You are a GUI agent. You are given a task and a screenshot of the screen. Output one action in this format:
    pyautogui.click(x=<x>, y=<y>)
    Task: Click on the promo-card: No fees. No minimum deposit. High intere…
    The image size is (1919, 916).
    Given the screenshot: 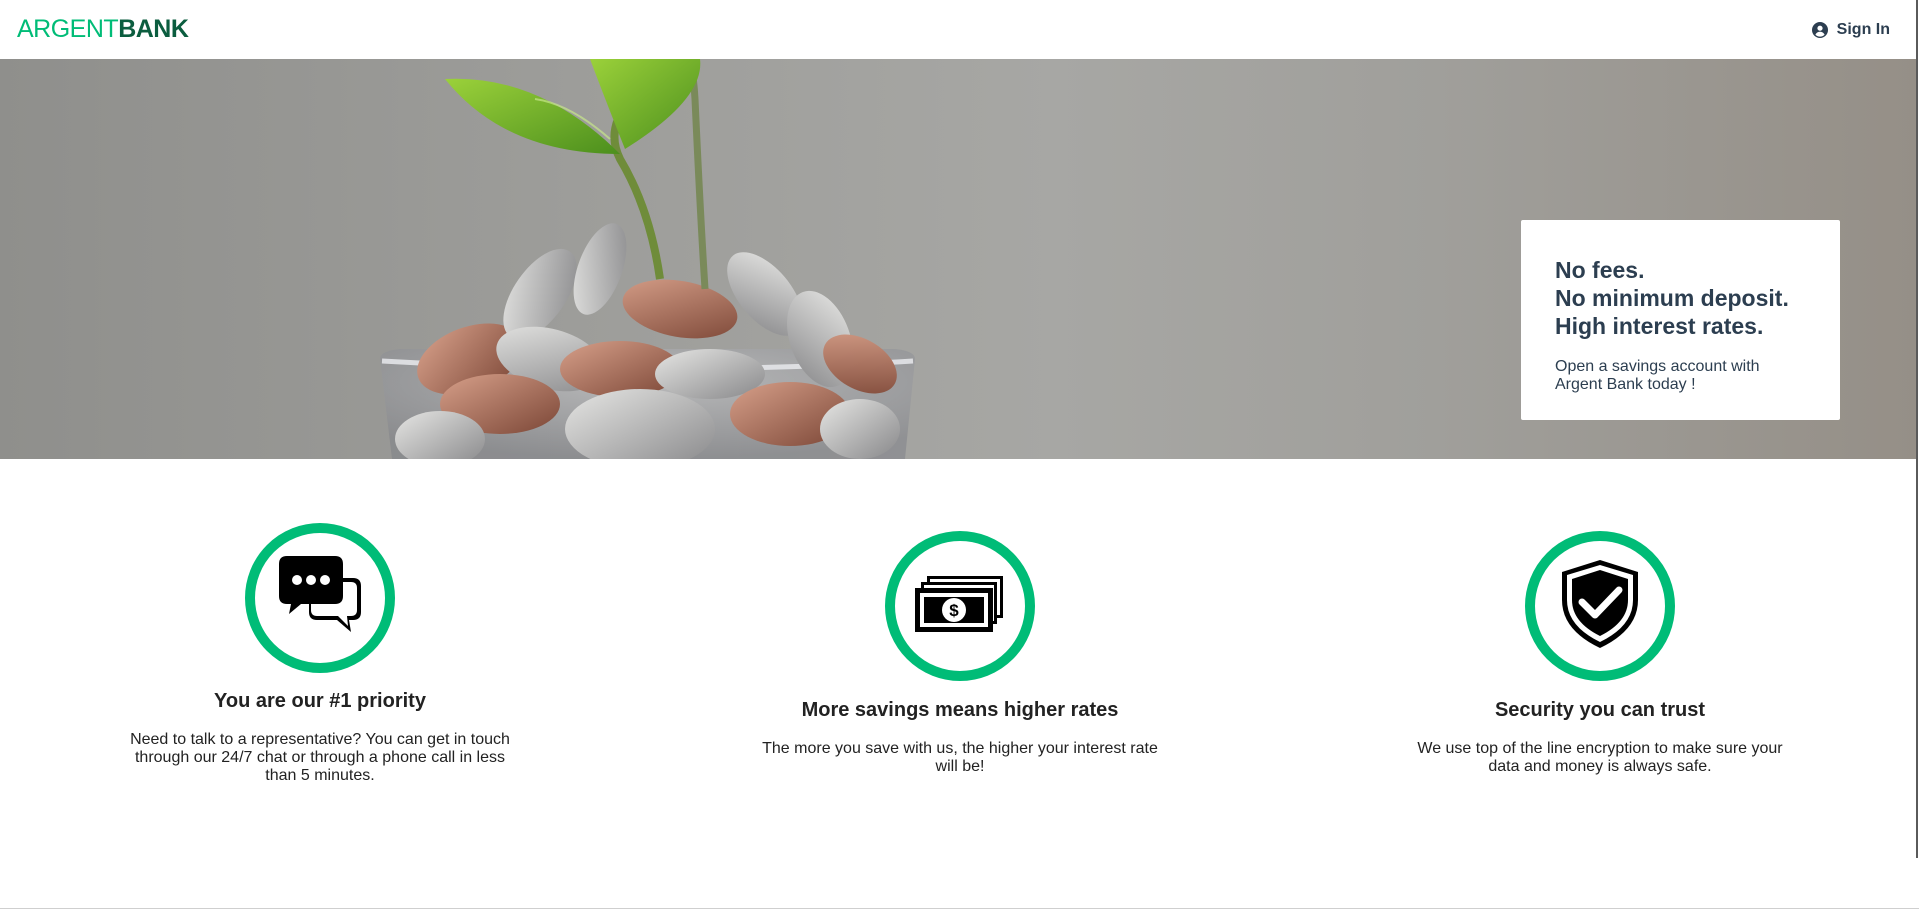 What is the action you would take?
    pyautogui.click(x=1680, y=320)
    